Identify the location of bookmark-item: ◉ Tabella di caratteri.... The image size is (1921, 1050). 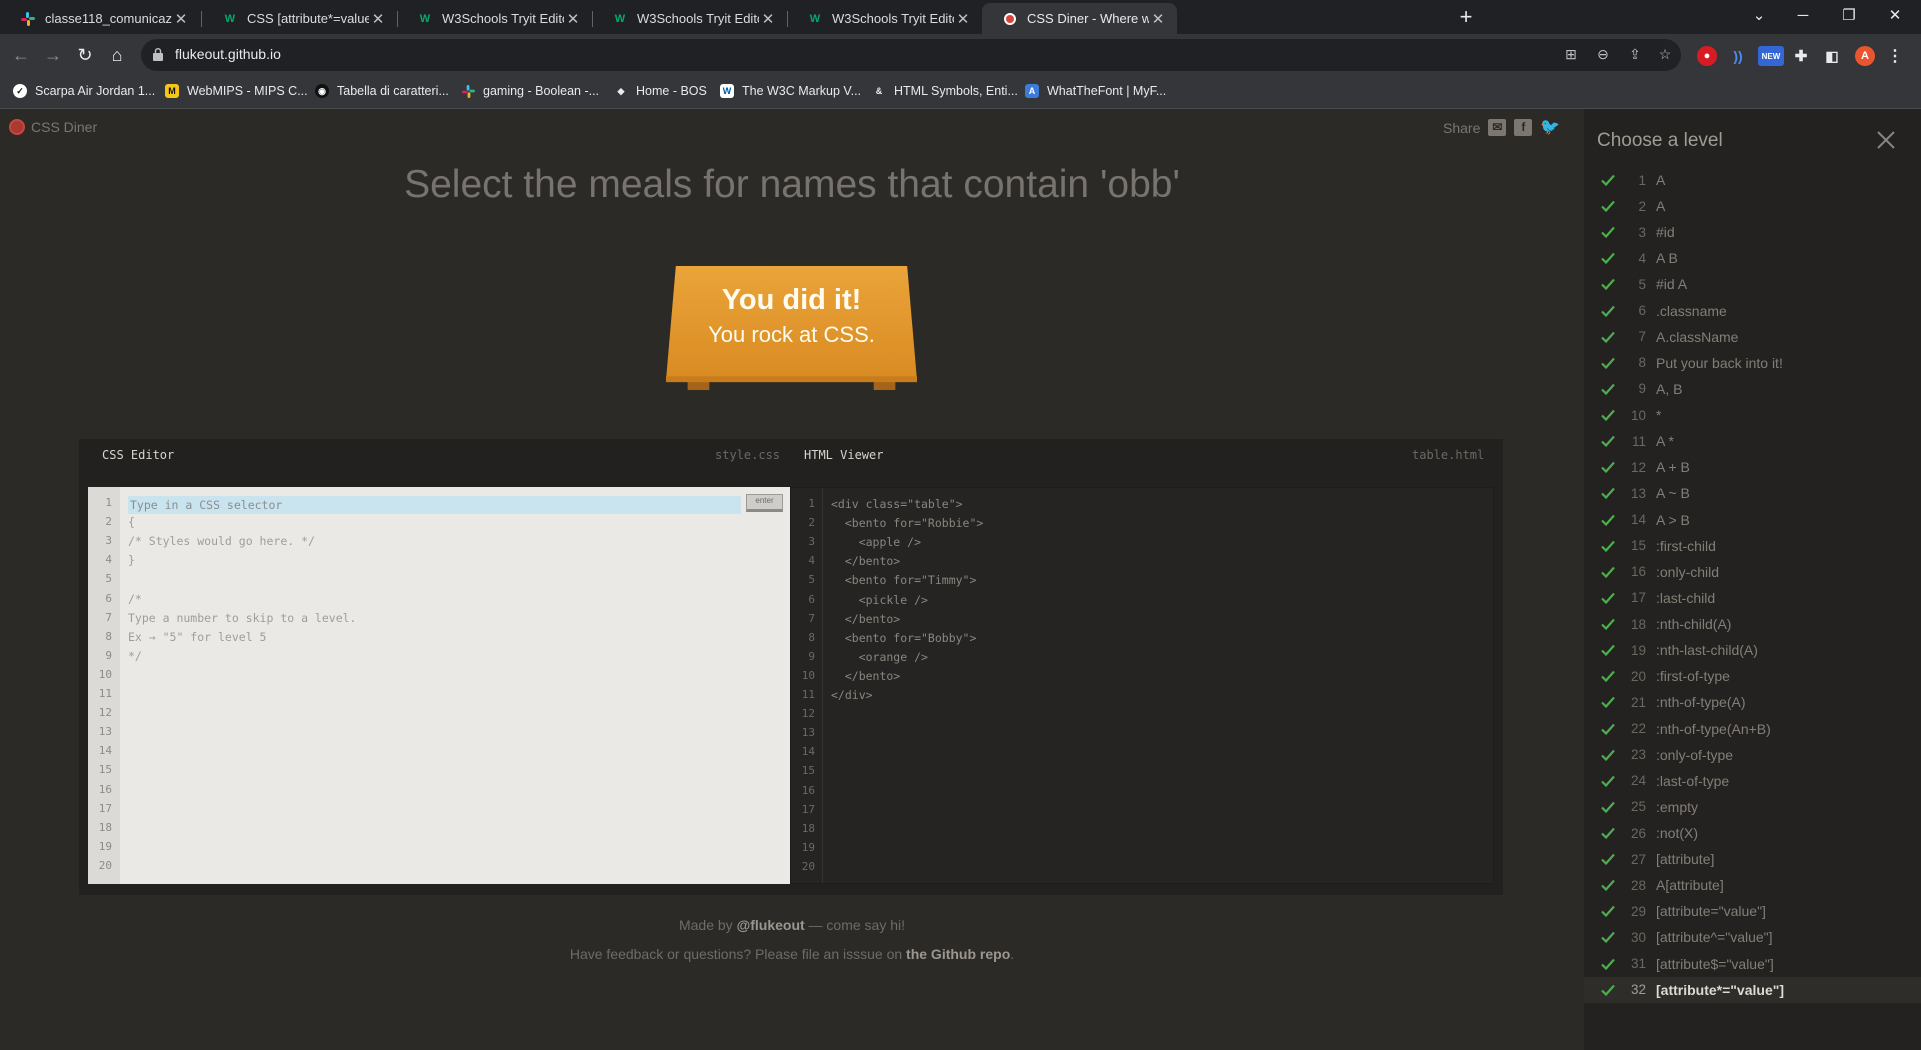
(382, 91).